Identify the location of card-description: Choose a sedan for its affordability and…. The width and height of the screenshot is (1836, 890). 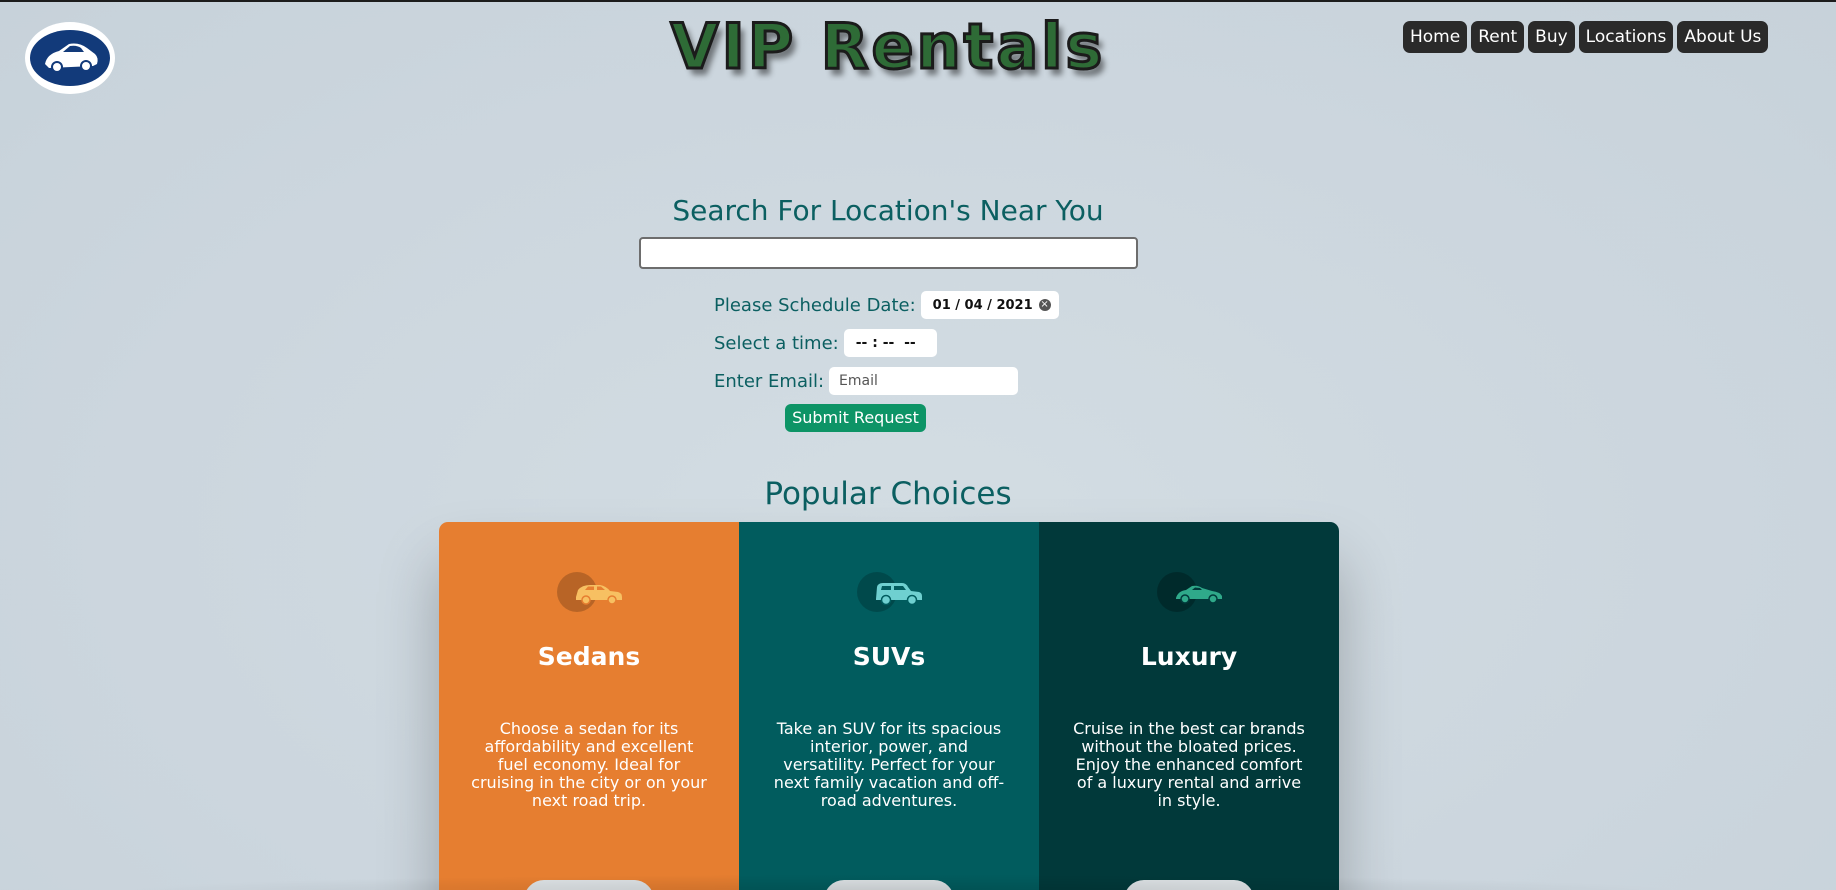
(589, 764).